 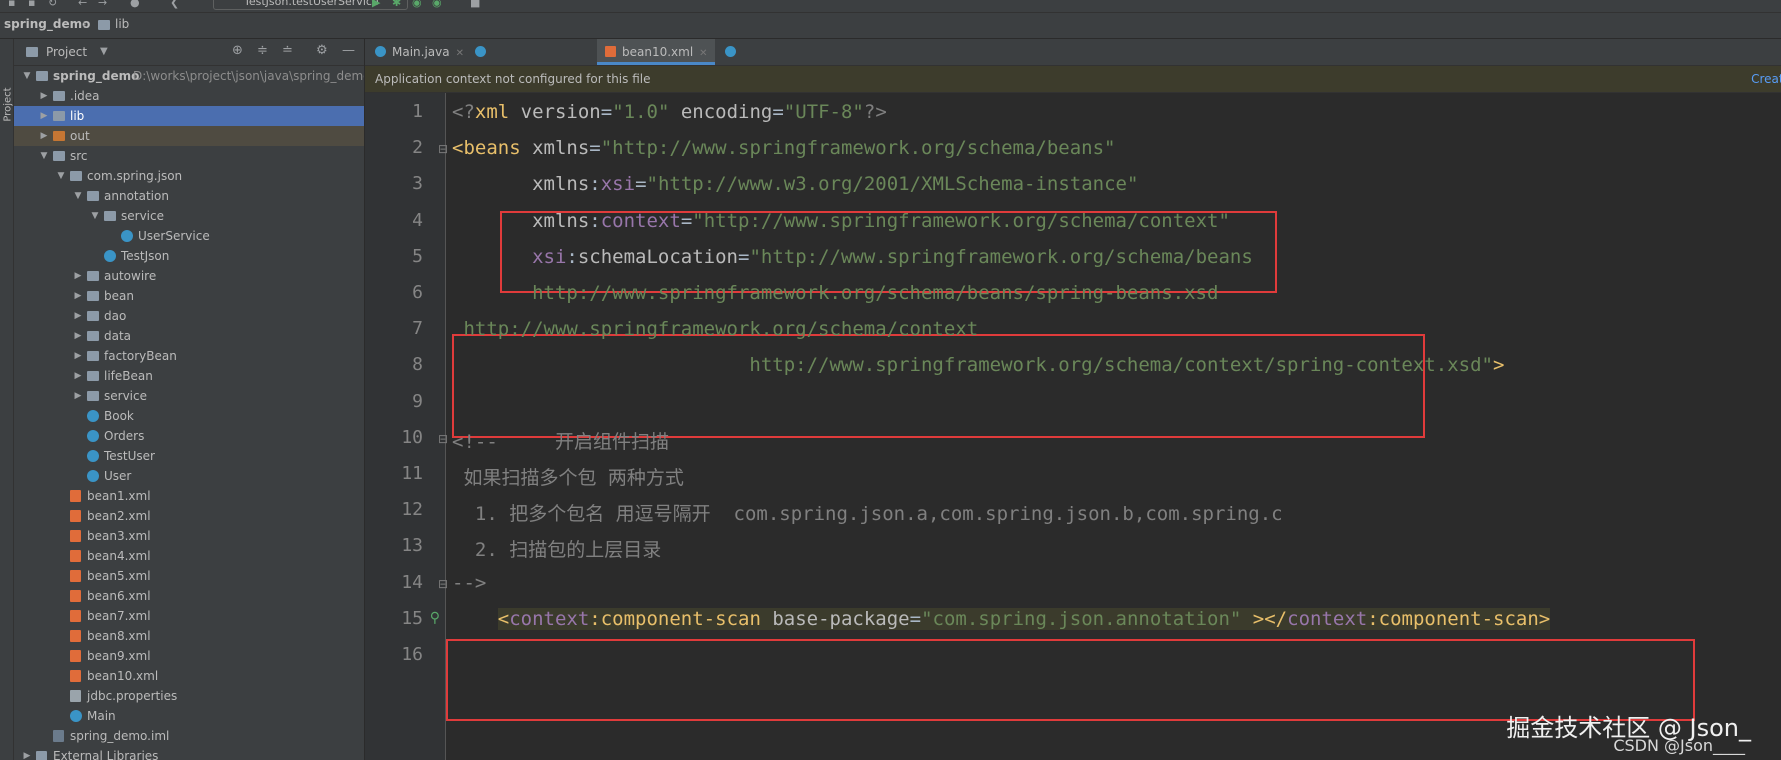 I want to click on tree-item: User, so click(x=189, y=476).